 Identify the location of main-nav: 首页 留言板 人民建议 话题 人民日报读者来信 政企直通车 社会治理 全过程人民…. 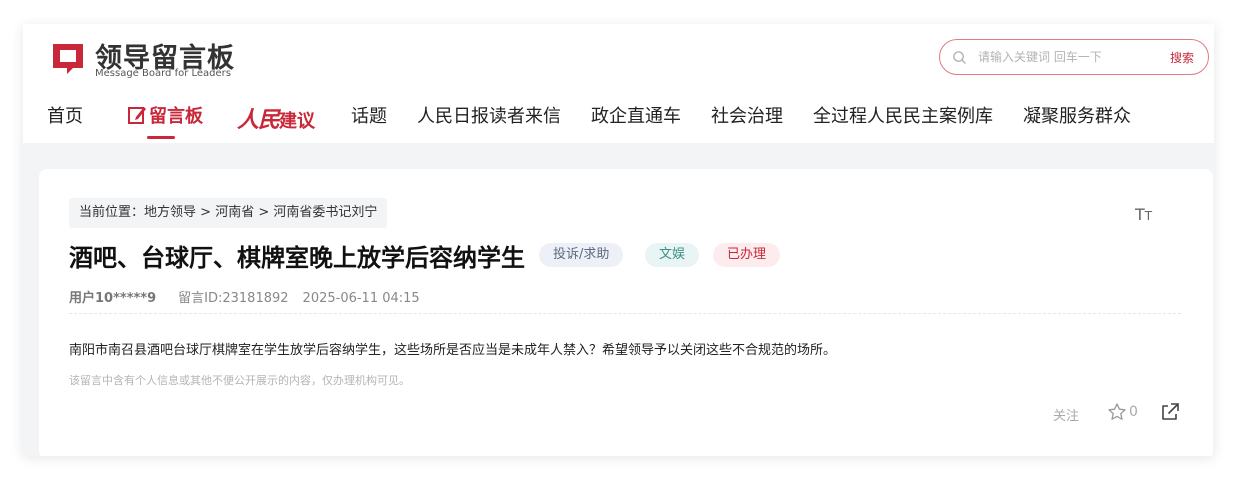
(618, 120).